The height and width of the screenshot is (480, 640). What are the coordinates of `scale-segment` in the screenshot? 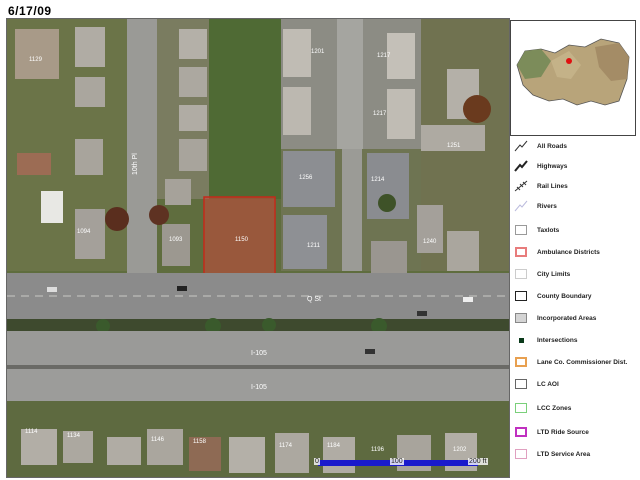 It's located at (438, 463).